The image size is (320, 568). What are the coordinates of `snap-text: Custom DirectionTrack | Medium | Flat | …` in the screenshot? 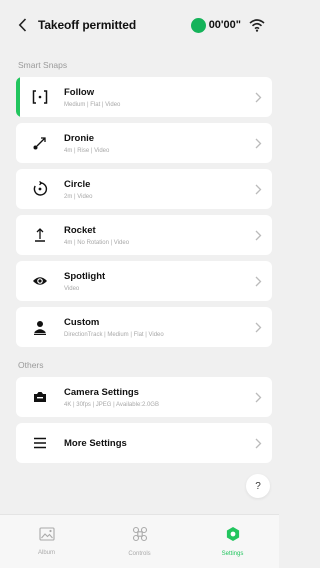 It's located at (154, 327).